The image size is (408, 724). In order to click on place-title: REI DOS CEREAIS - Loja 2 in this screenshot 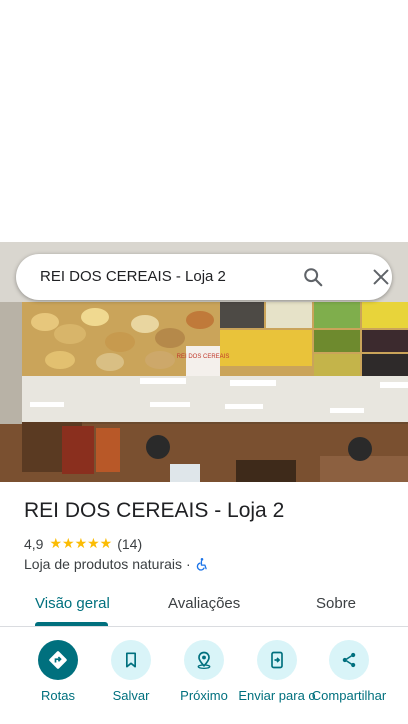, I will do `click(154, 510)`.